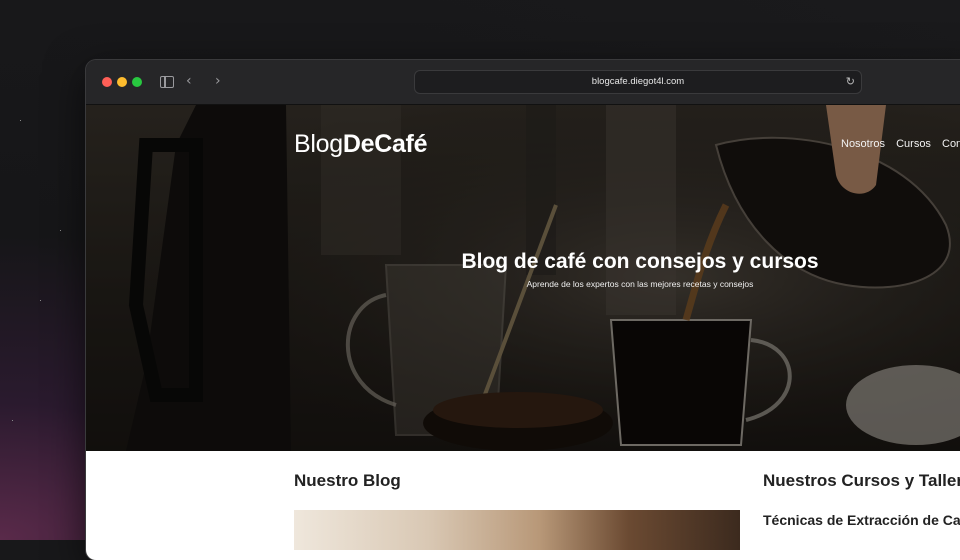 The width and height of the screenshot is (960, 560). What do you see at coordinates (517, 530) in the screenshot?
I see `blog-post-image` at bounding box center [517, 530].